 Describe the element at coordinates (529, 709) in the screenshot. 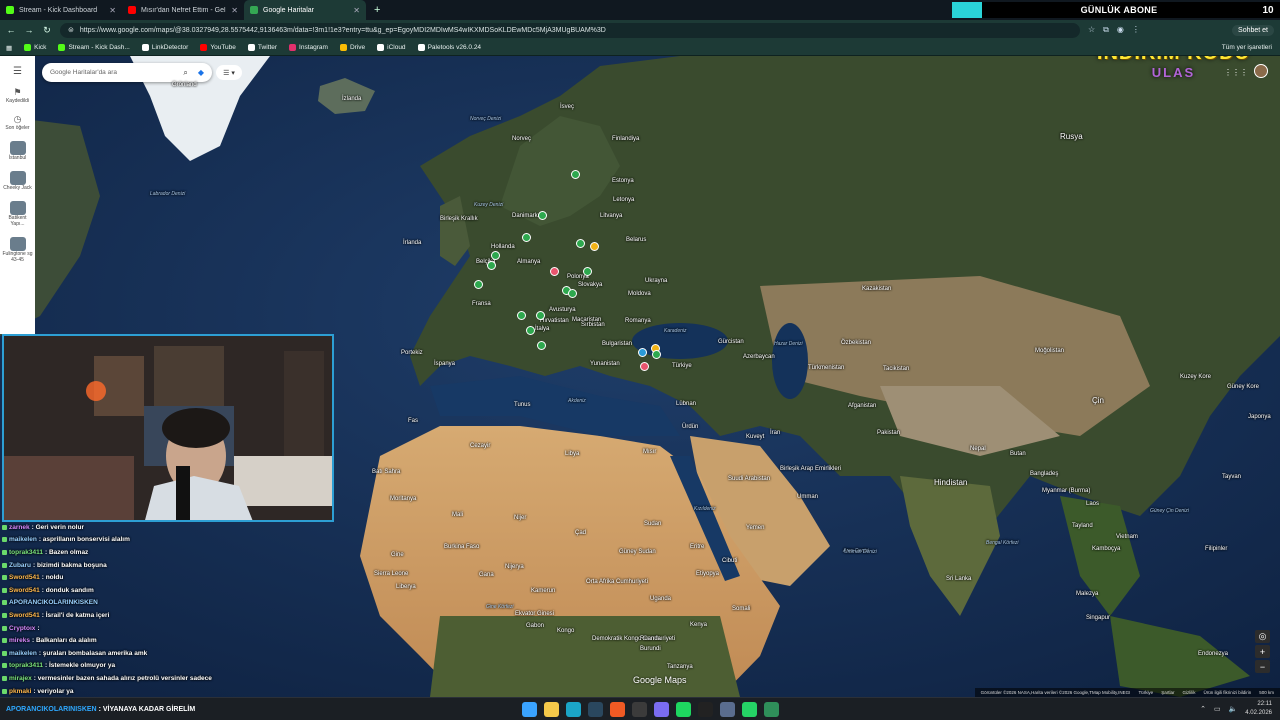

I see `windows-start-icon` at that location.